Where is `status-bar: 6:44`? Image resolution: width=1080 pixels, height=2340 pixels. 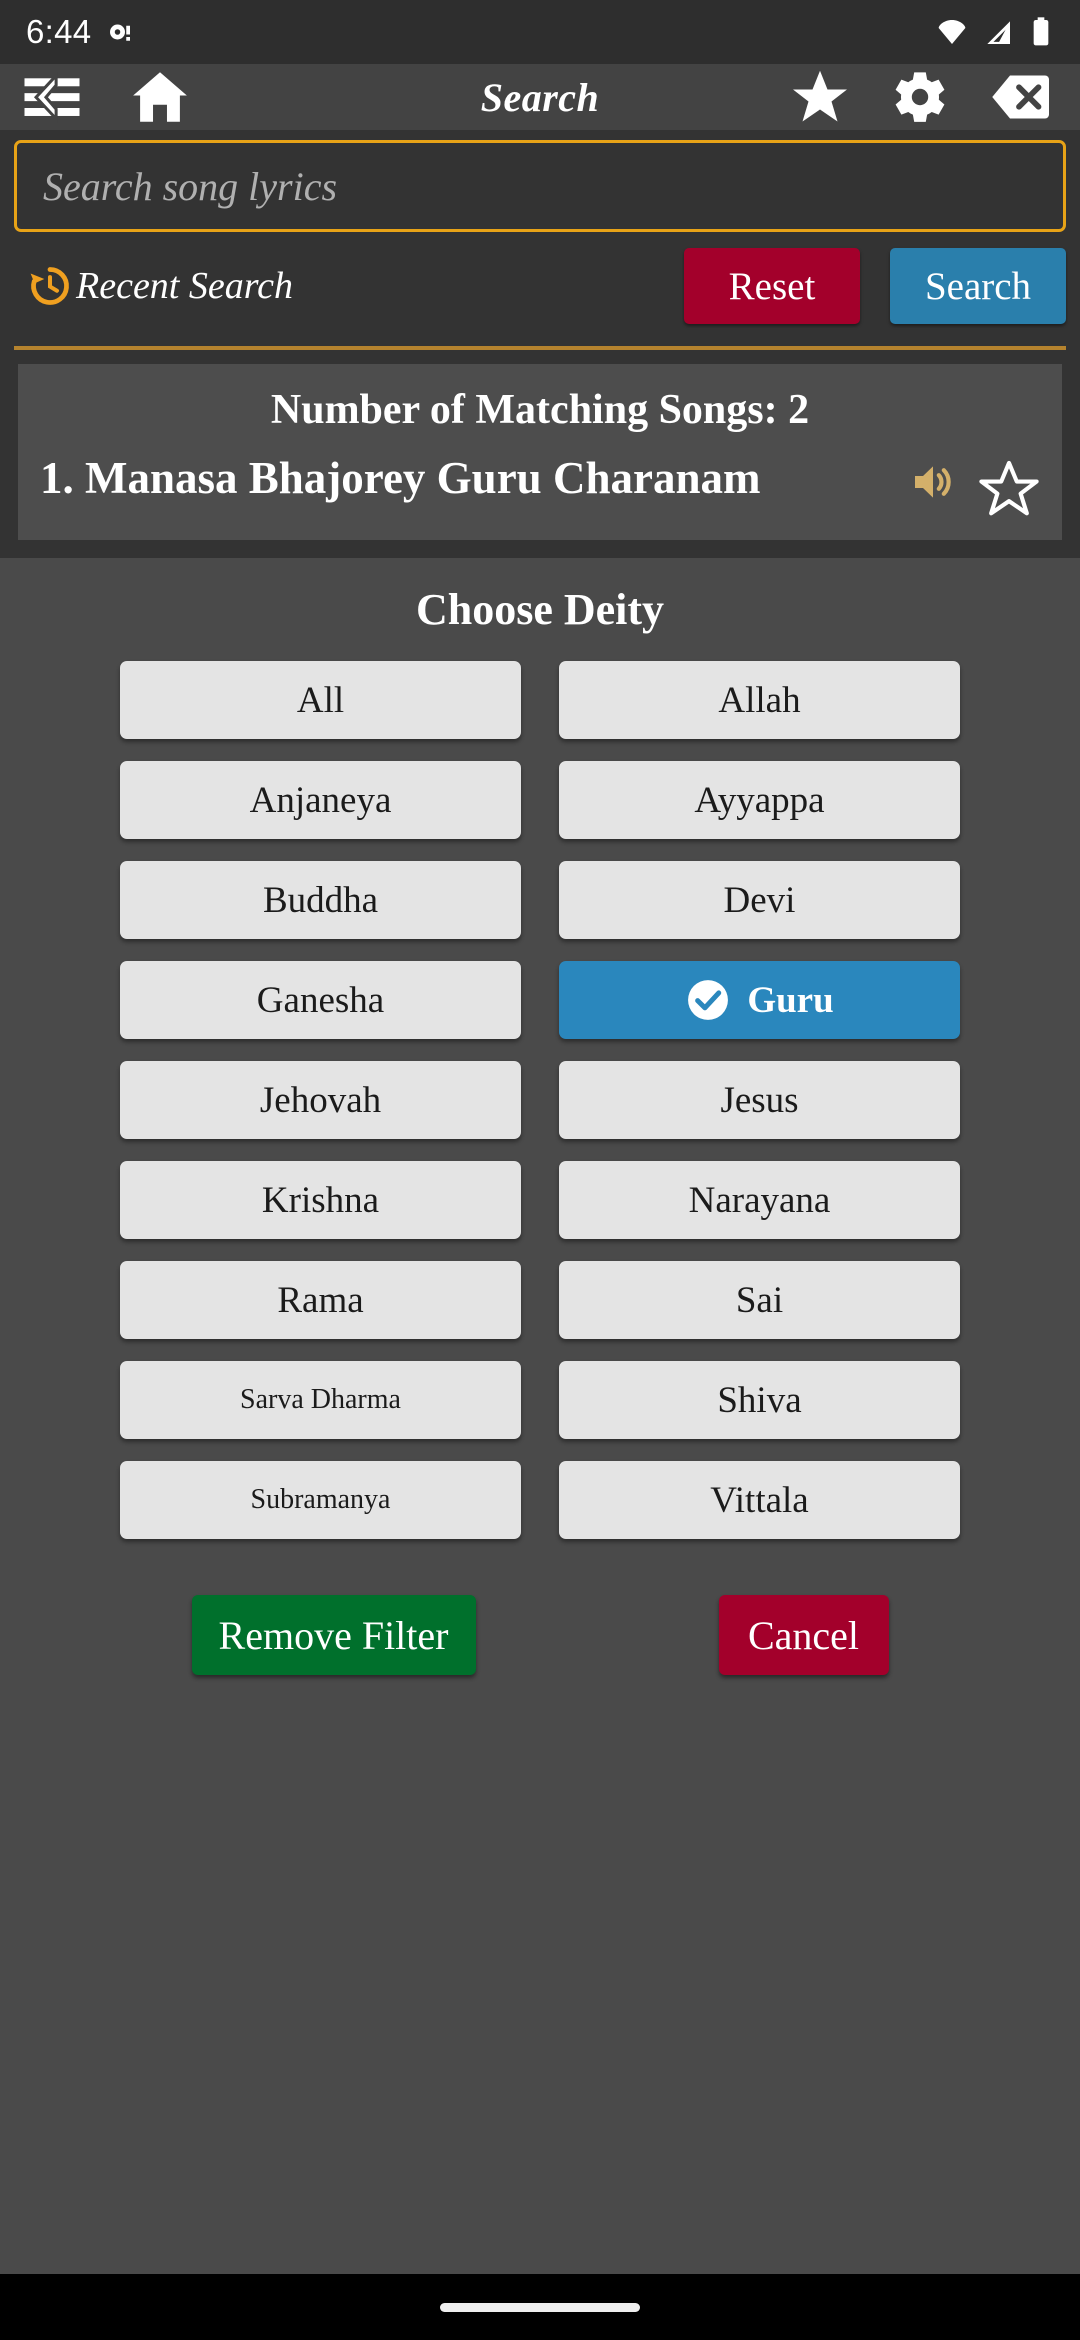
status-bar: 6:44 is located at coordinates (540, 32).